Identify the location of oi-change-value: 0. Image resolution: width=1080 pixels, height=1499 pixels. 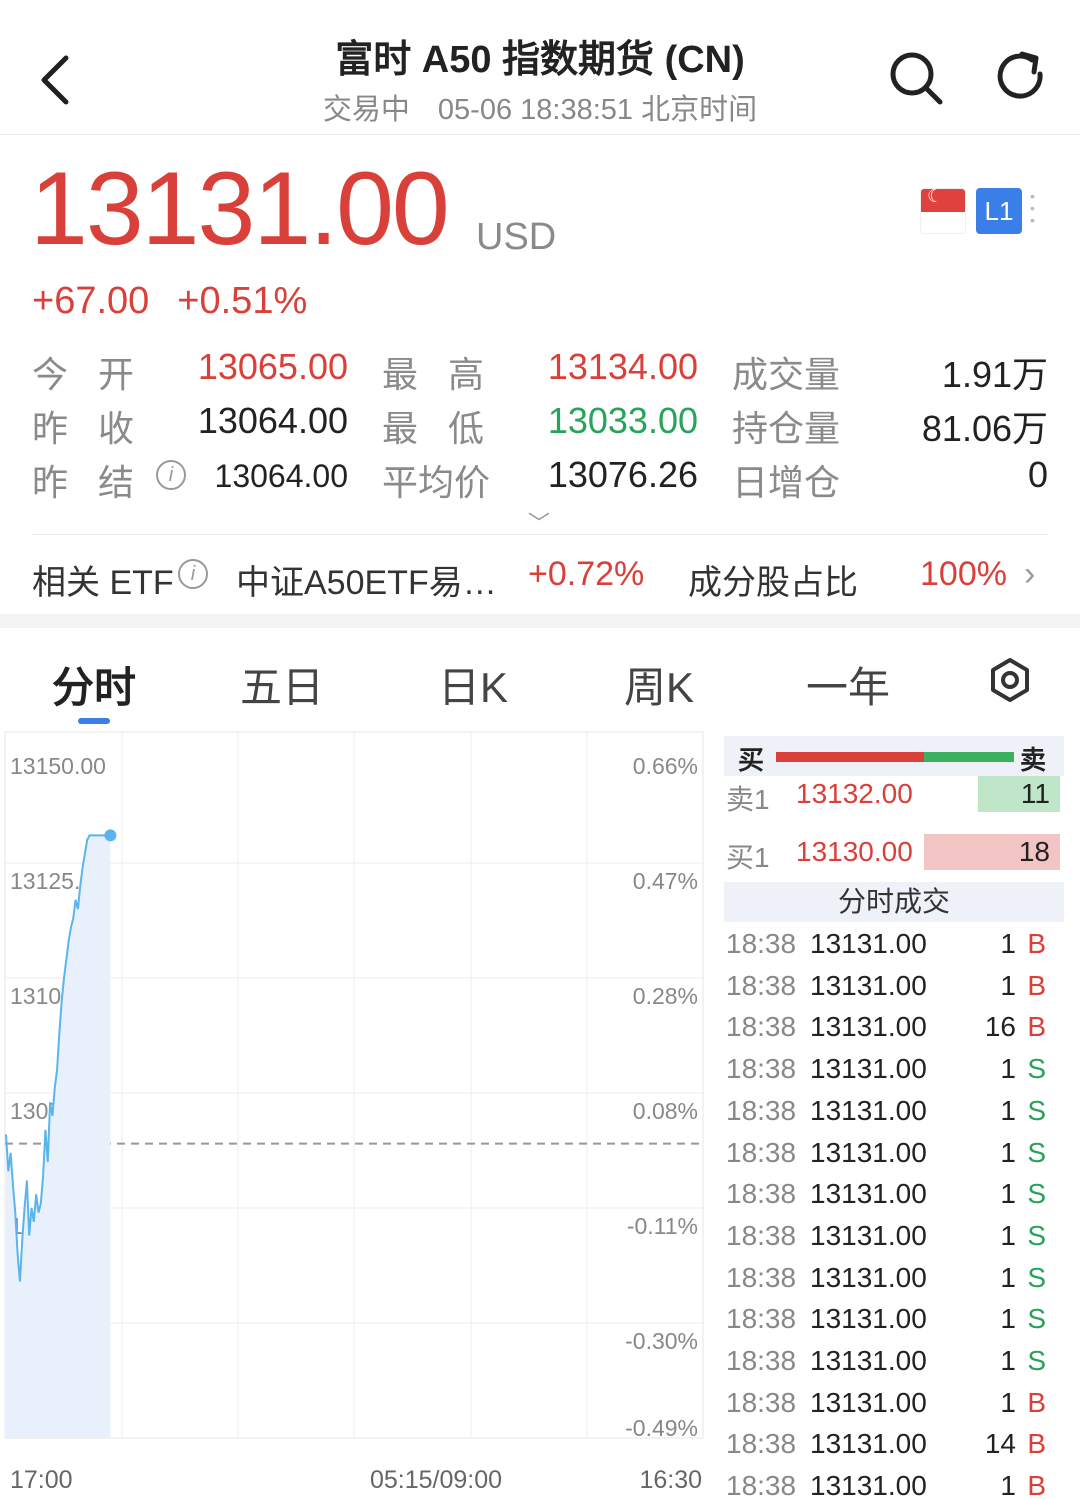
(1037, 474).